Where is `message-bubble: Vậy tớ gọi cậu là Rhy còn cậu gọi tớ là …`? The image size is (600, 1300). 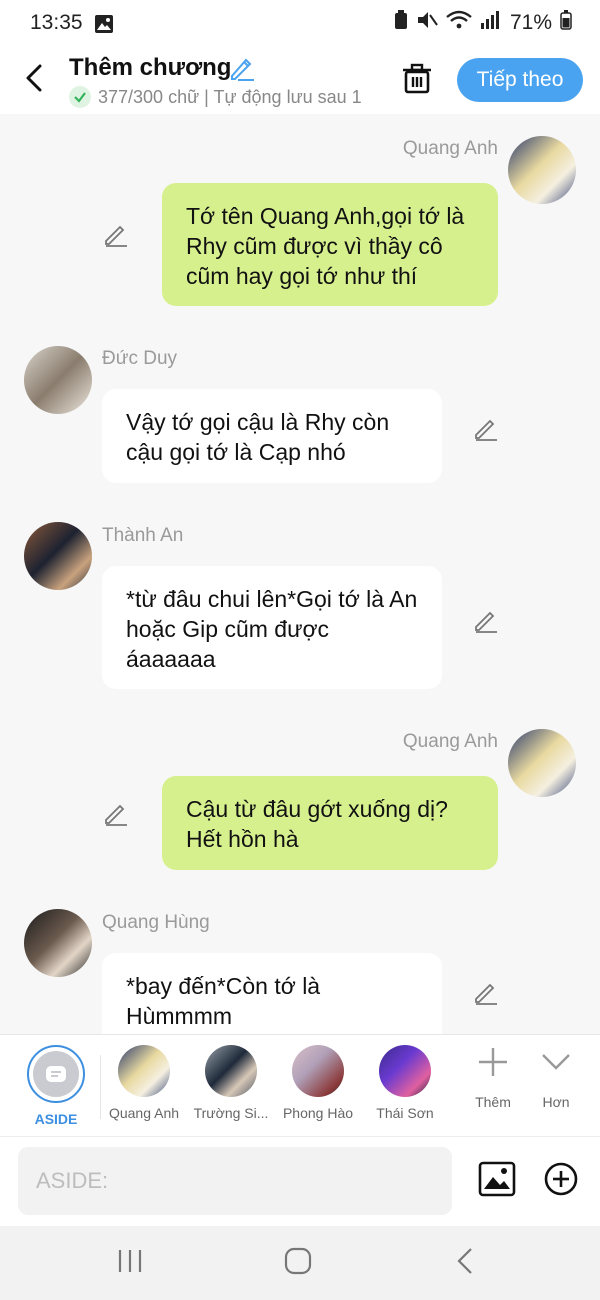 message-bubble: Vậy tớ gọi cậu là Rhy còn cậu gọi tớ là … is located at coordinates (272, 436).